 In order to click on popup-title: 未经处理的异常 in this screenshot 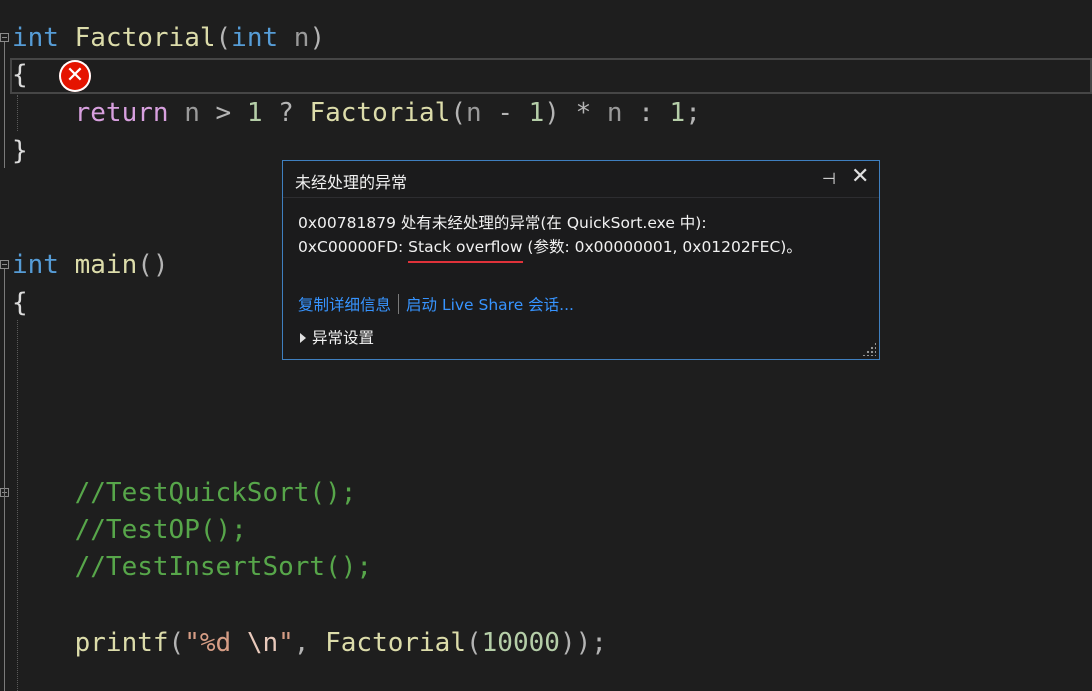, I will do `click(351, 182)`.